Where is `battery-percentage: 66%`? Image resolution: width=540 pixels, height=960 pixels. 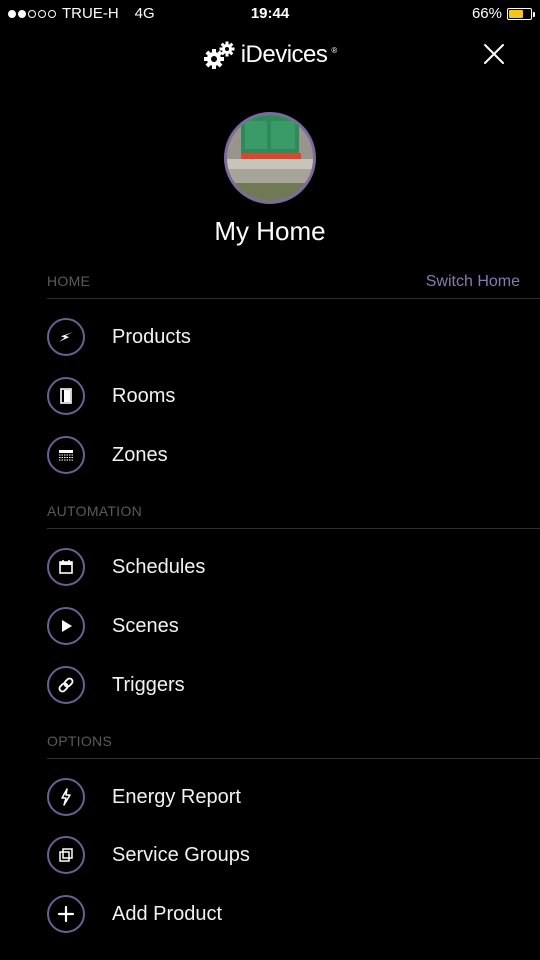
battery-percentage: 66% is located at coordinates (486, 13).